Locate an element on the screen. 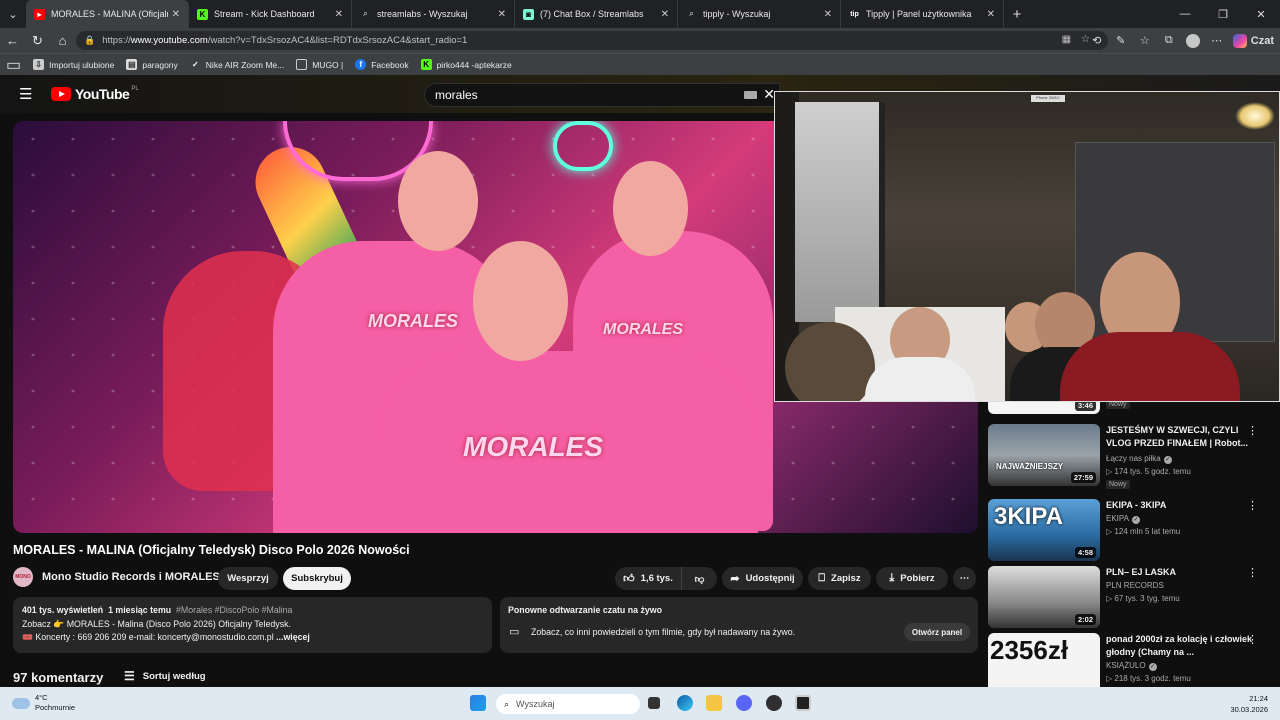 Image resolution: width=1280 pixels, height=720 pixels. dislike-button: 👎︎ is located at coordinates (699, 578).